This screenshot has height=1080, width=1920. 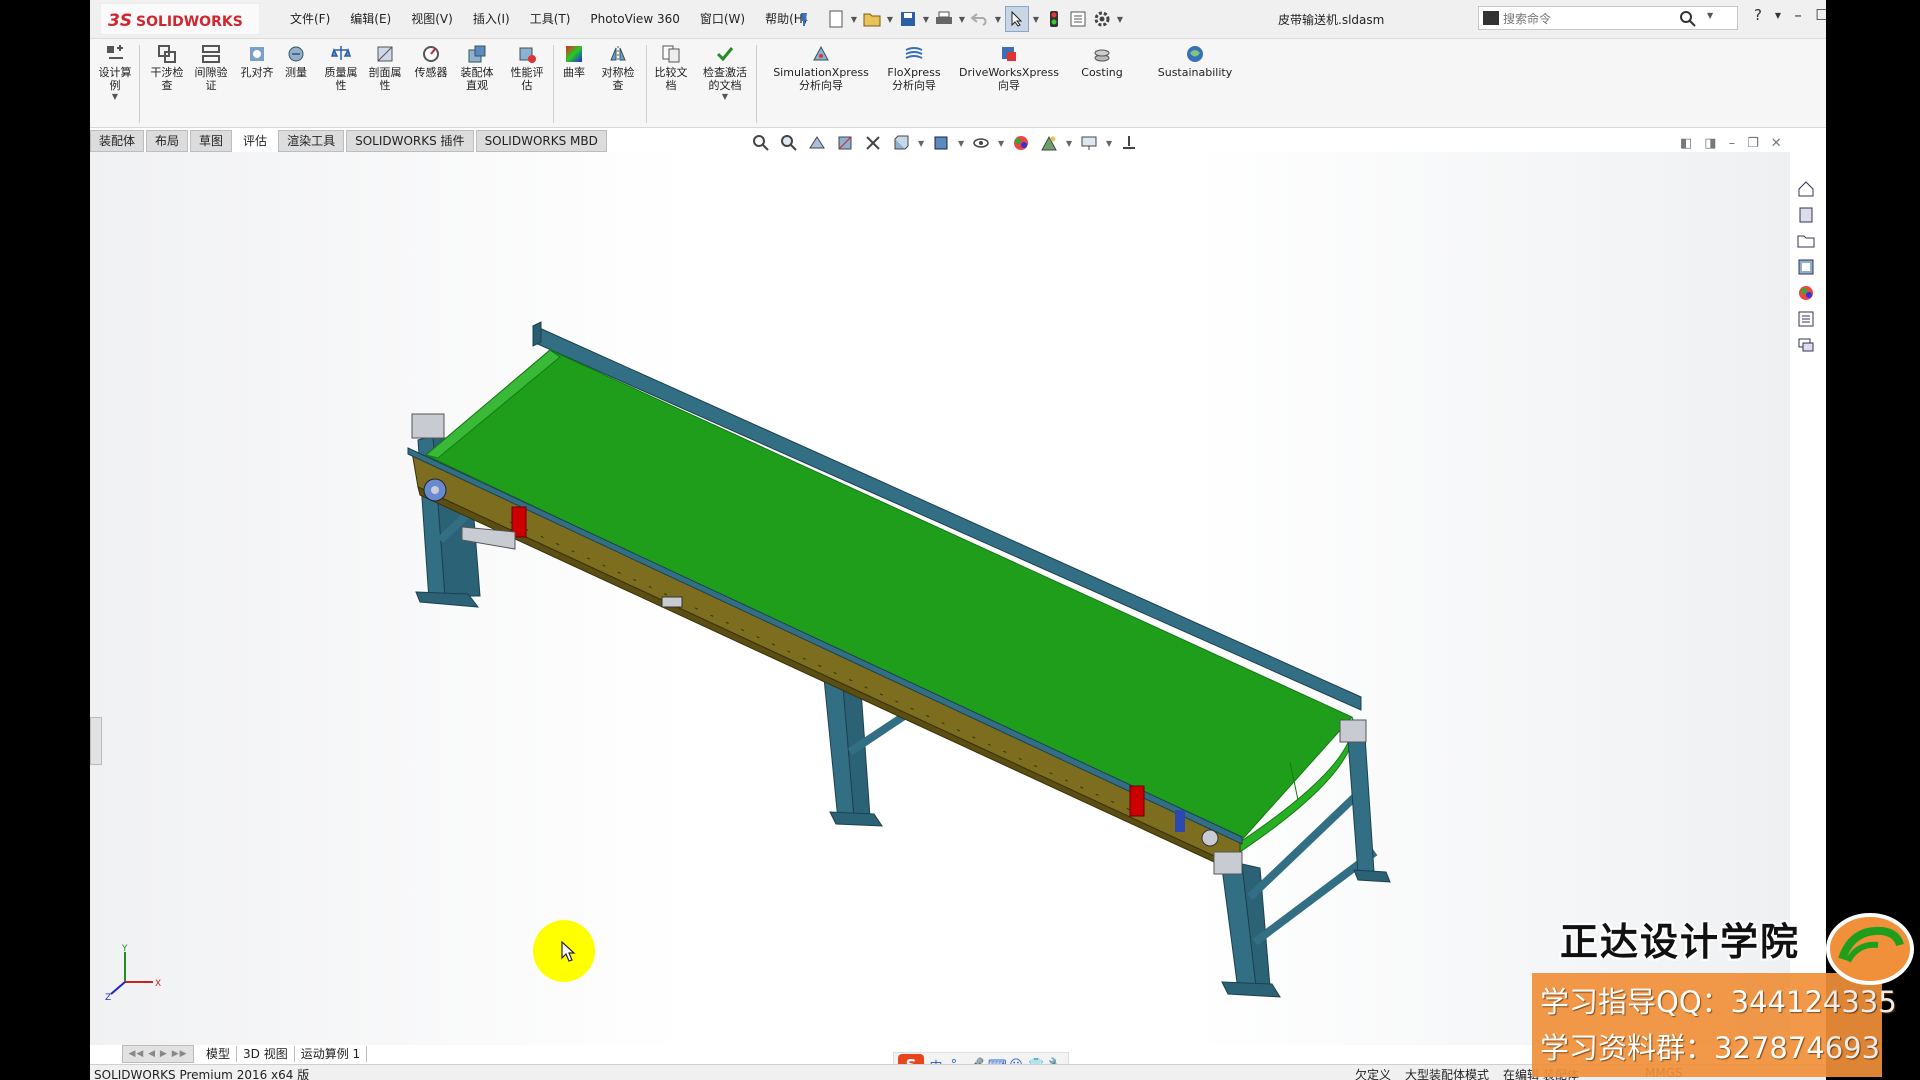 I want to click on ribbon-assembly-visualization: 装配体直观, so click(x=477, y=67).